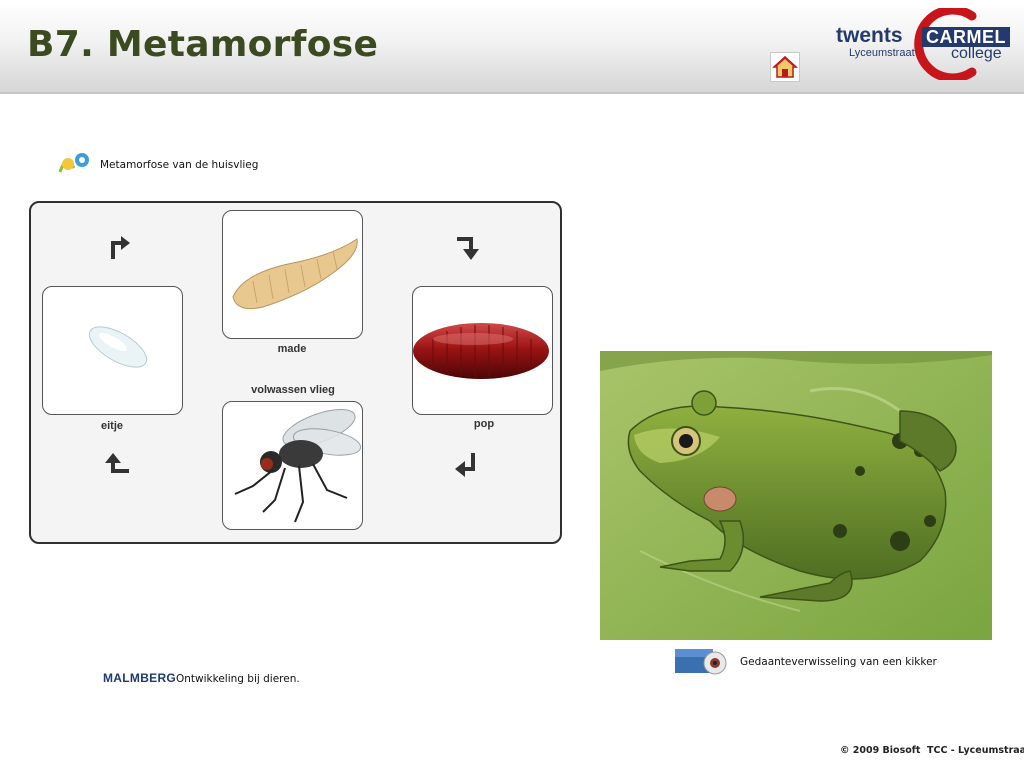  I want to click on home-icon, so click(785, 66).